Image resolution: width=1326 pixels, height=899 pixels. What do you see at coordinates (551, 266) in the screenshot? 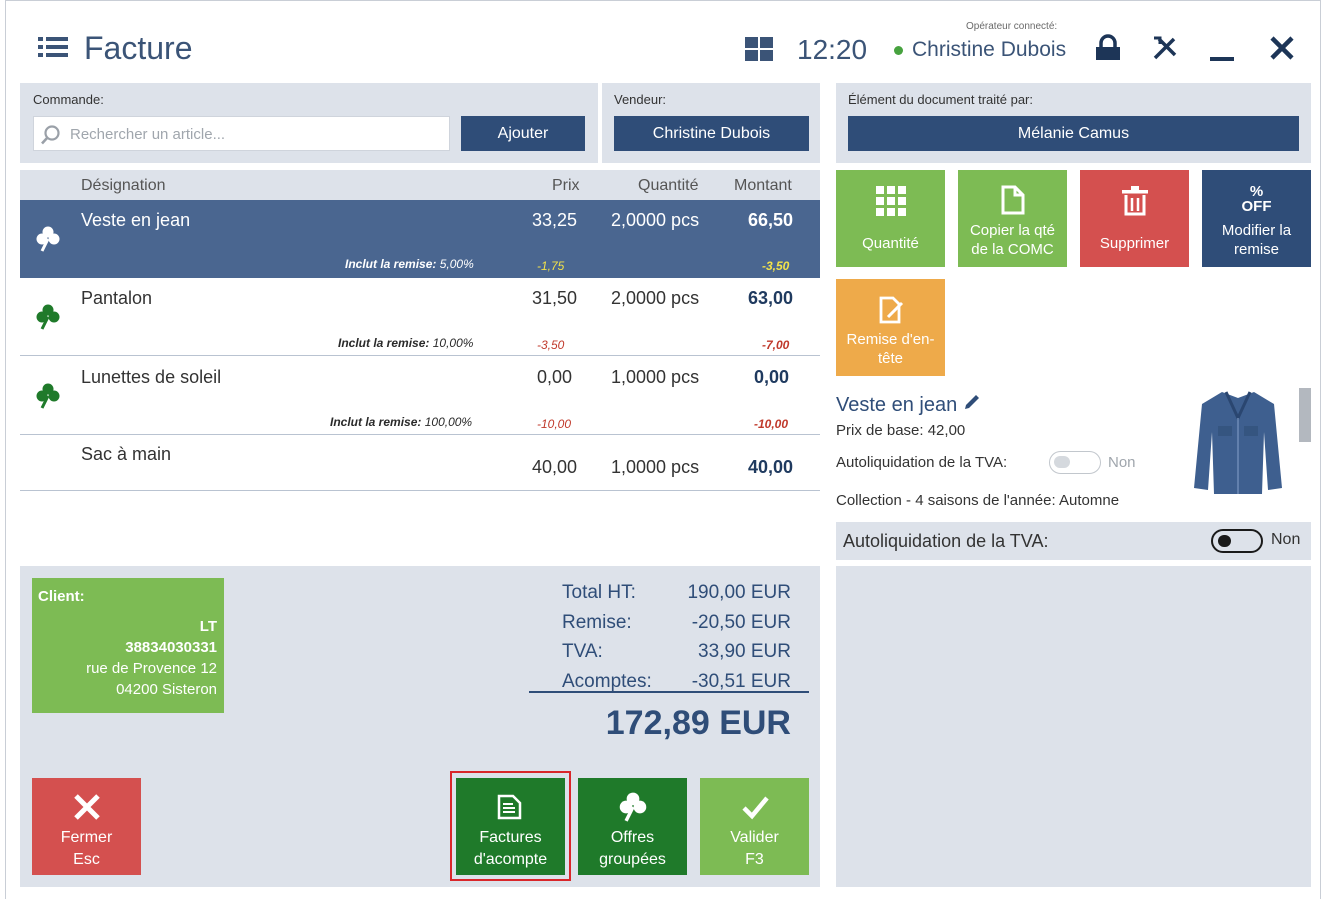
I see `price-discount: -1,75` at bounding box center [551, 266].